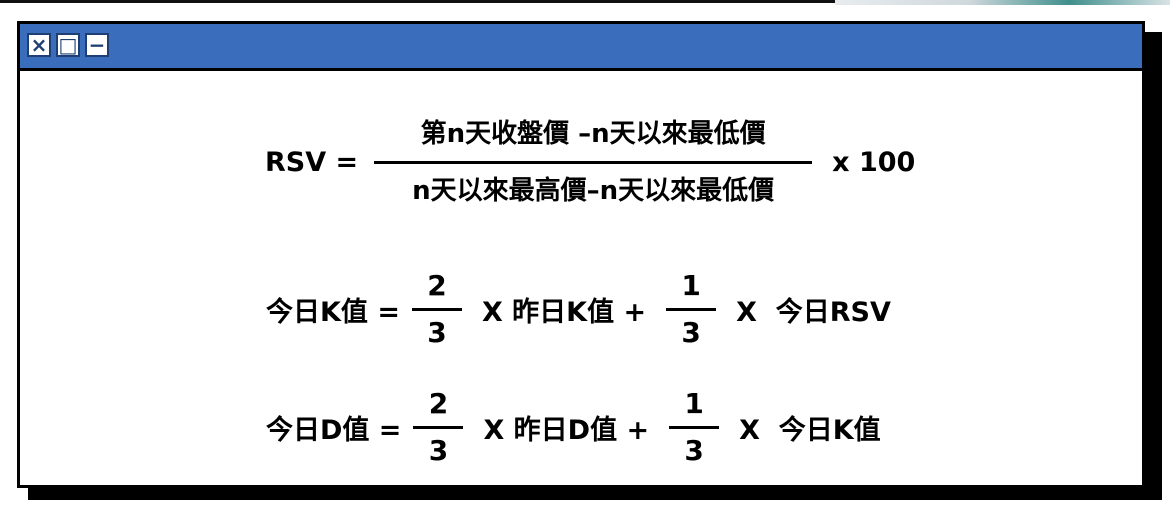 This screenshot has width=1170, height=512. I want to click on k-frac2-bar, so click(691, 309).